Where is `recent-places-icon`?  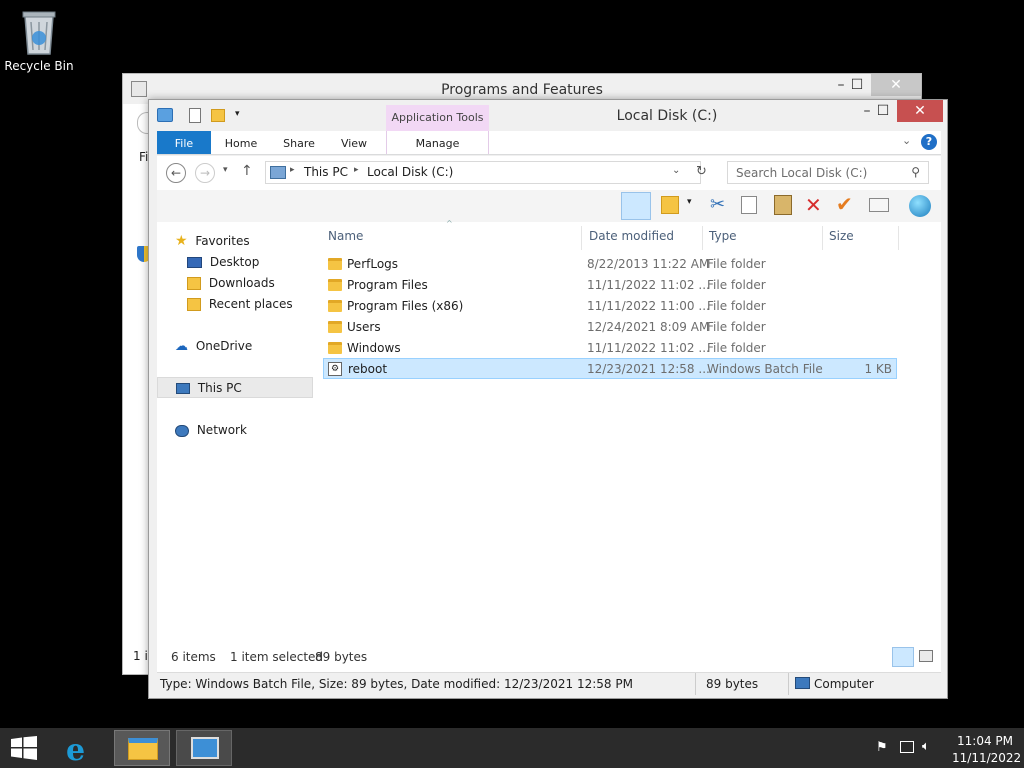 recent-places-icon is located at coordinates (194, 304).